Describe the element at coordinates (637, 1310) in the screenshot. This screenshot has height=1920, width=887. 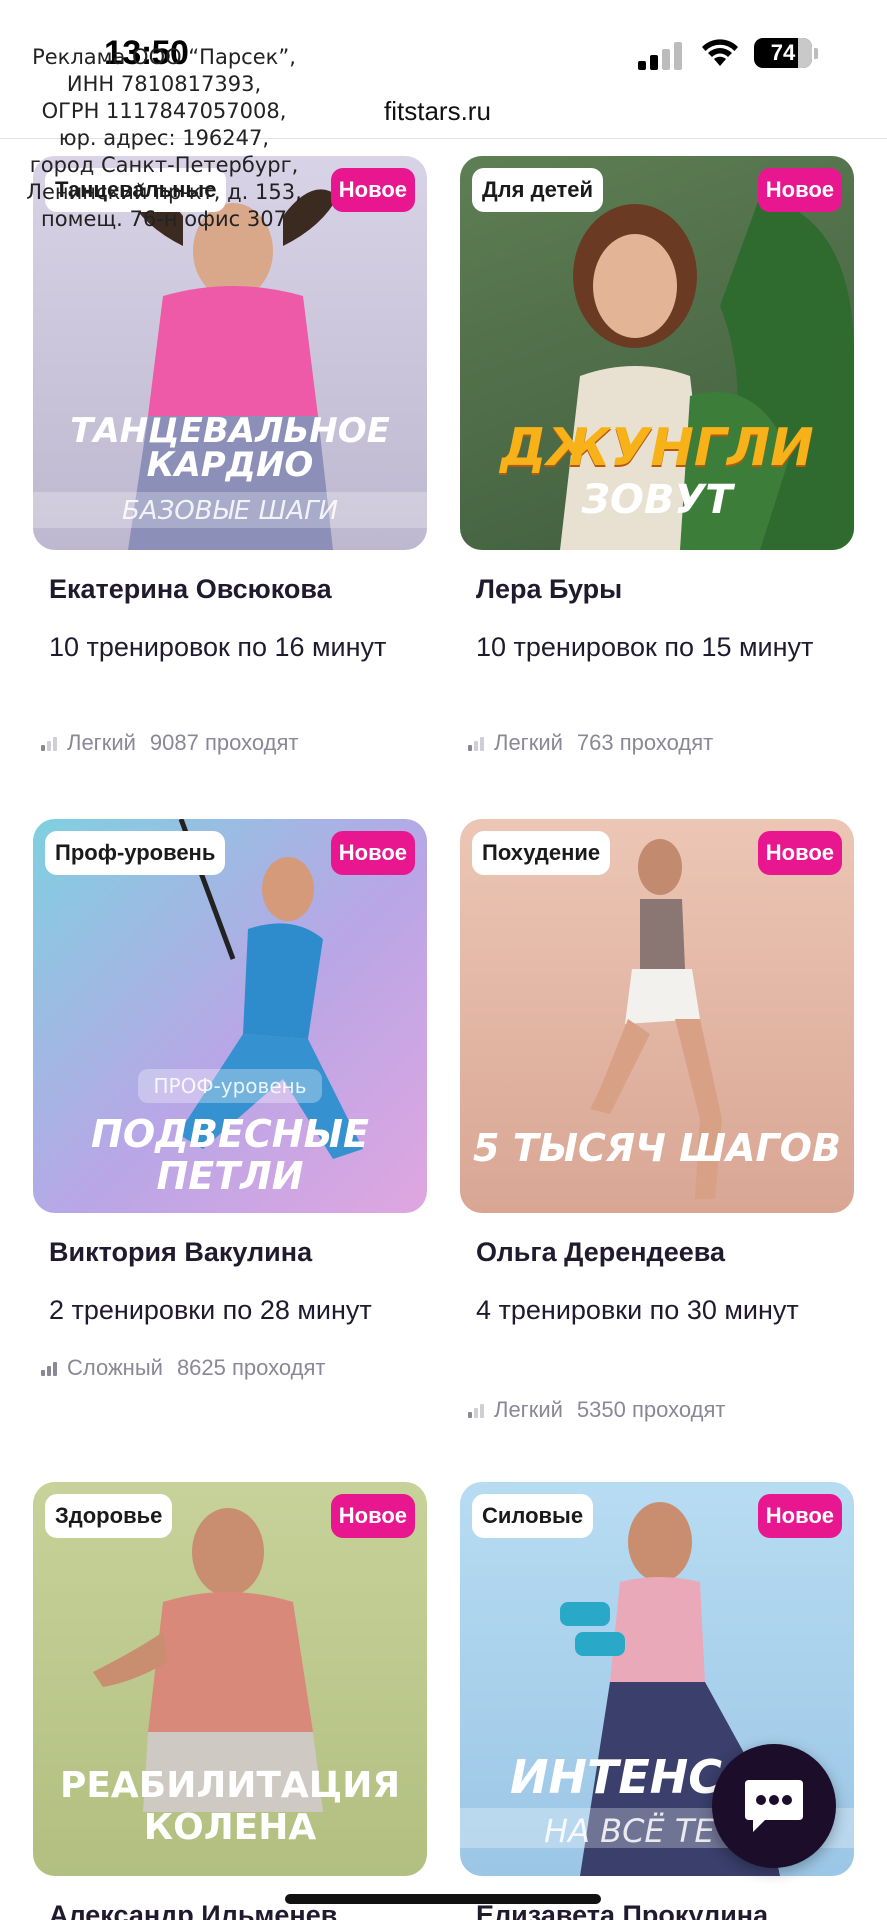
I see `workout-count: 4 тренировки по 30 минут` at that location.